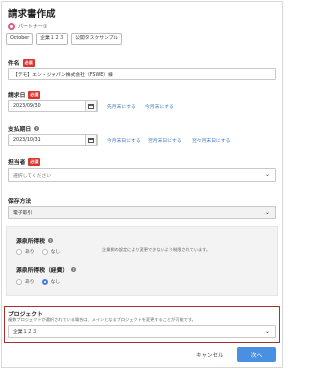  I want to click on assignee-select: 選択してください ⌄, so click(142, 175).